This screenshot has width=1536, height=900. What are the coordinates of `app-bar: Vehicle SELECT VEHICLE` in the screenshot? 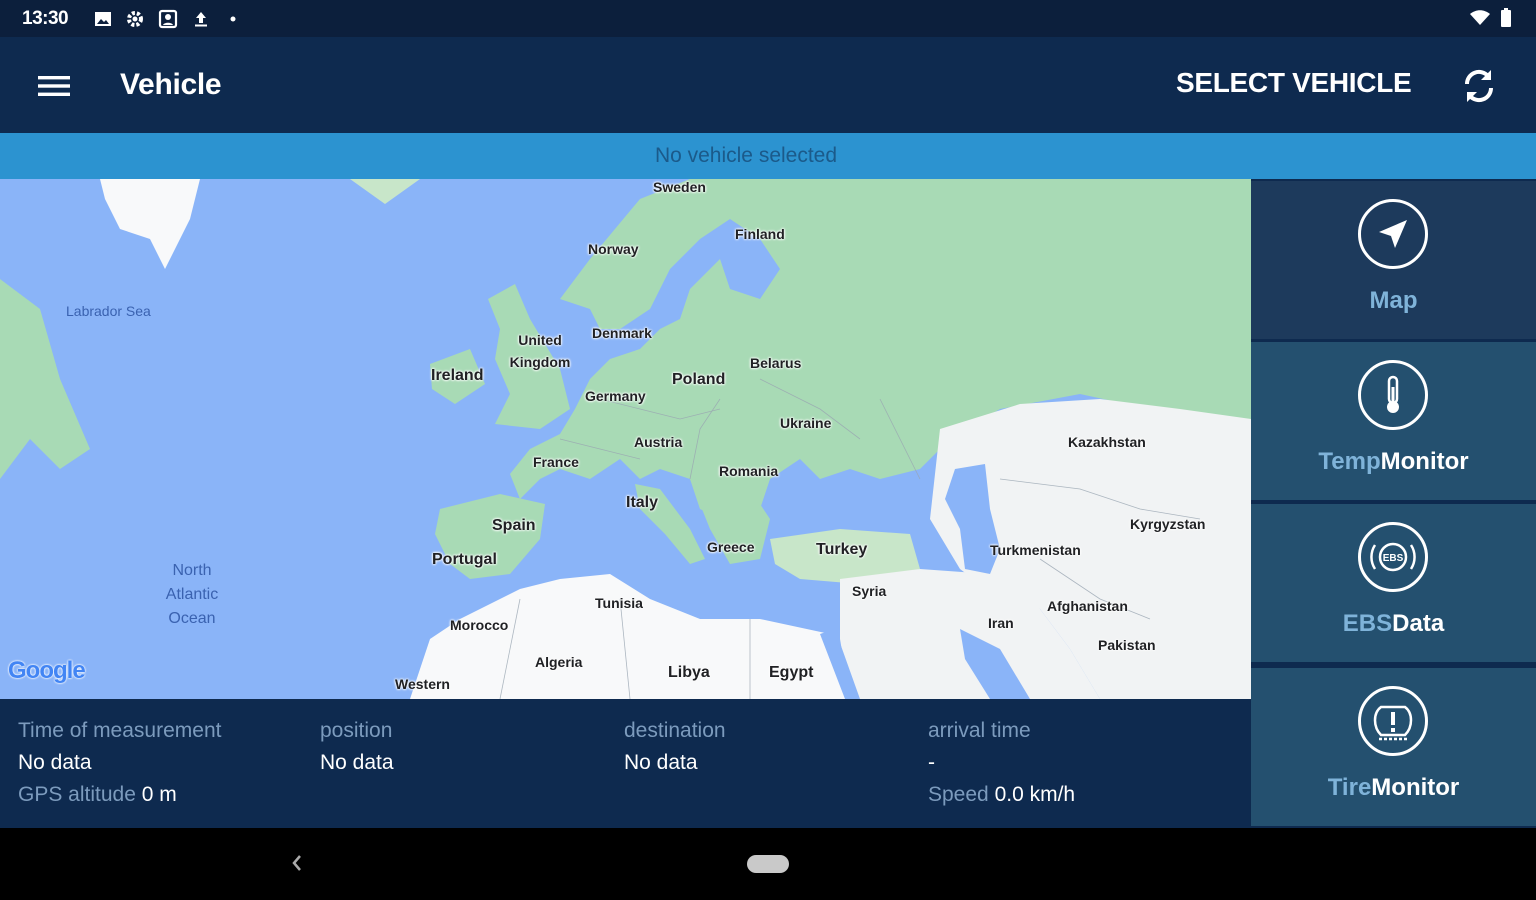 It's located at (768, 85).